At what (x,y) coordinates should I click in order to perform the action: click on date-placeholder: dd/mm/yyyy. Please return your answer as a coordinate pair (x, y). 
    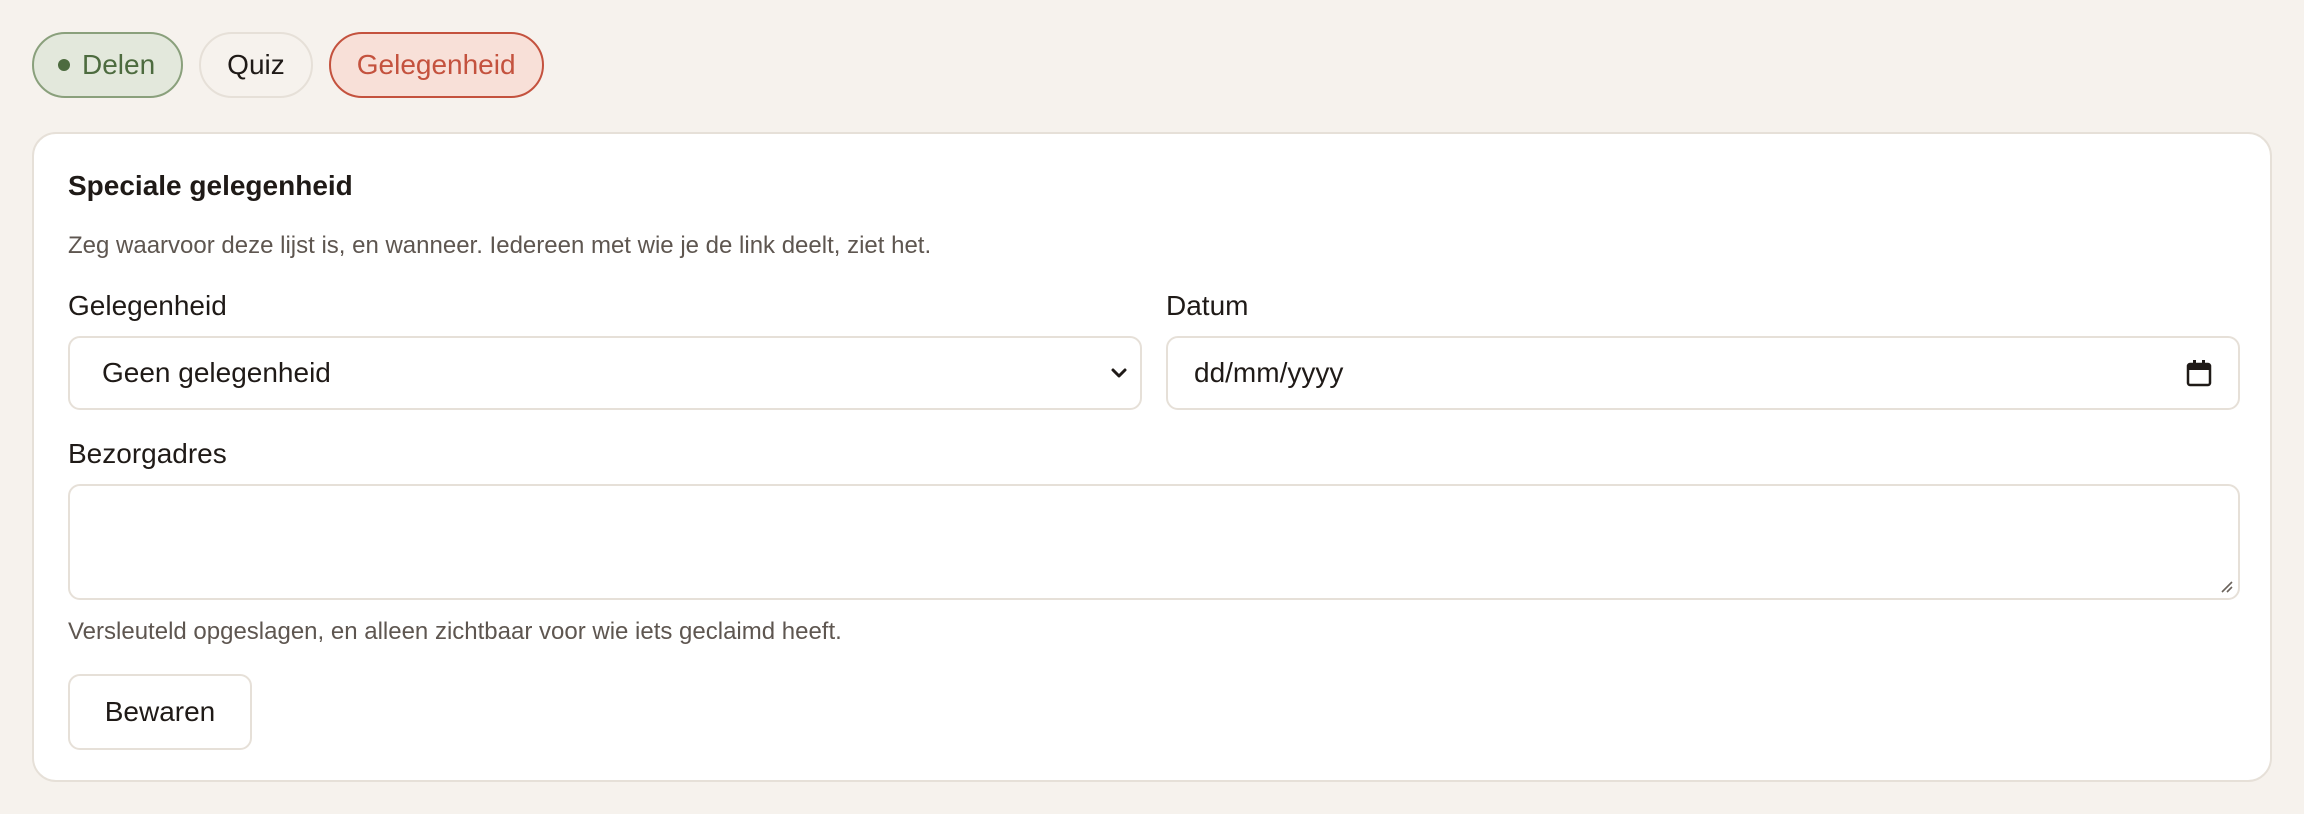
    Looking at the image, I should click on (1269, 372).